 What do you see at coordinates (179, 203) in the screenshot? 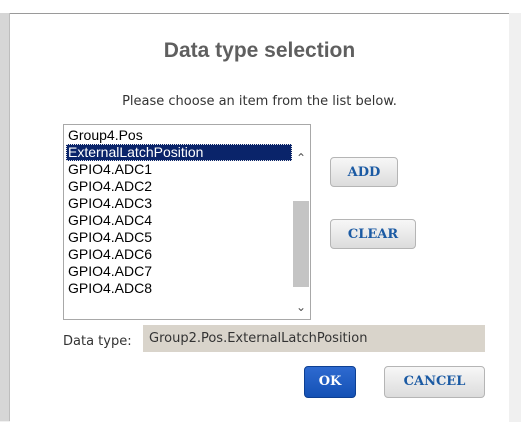
I see `list-item: GPIO4.ADC3` at bounding box center [179, 203].